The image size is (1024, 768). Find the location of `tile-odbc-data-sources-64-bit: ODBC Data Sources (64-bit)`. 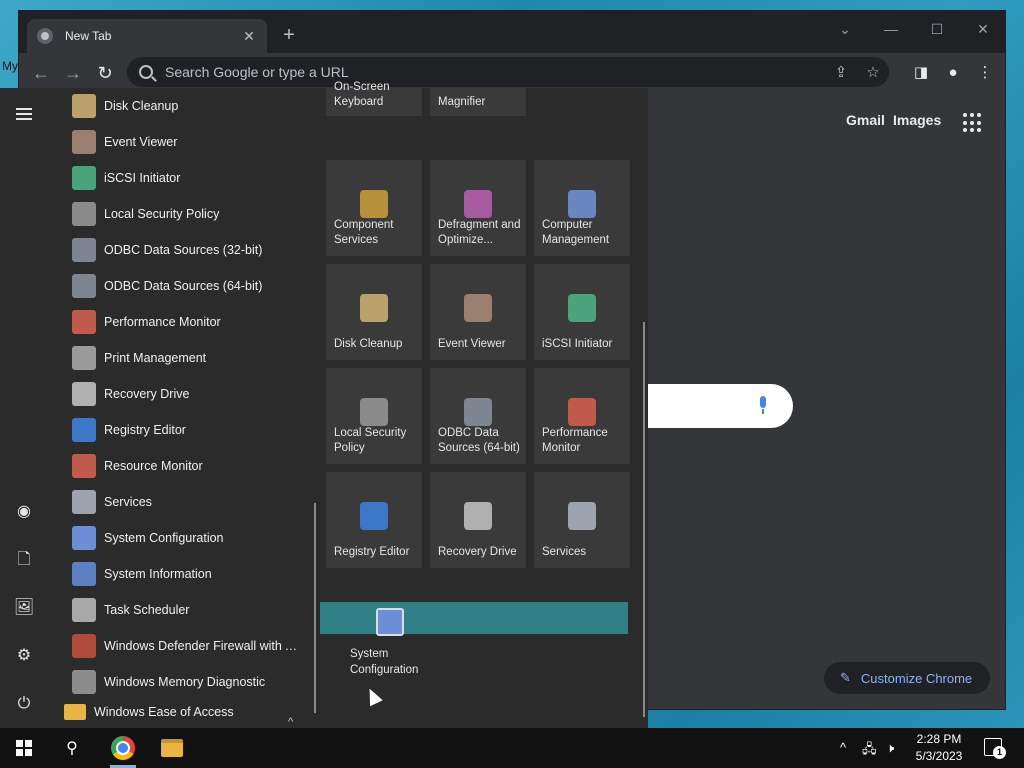

tile-odbc-data-sources-64-bit: ODBC Data Sources (64-bit) is located at coordinates (478, 416).